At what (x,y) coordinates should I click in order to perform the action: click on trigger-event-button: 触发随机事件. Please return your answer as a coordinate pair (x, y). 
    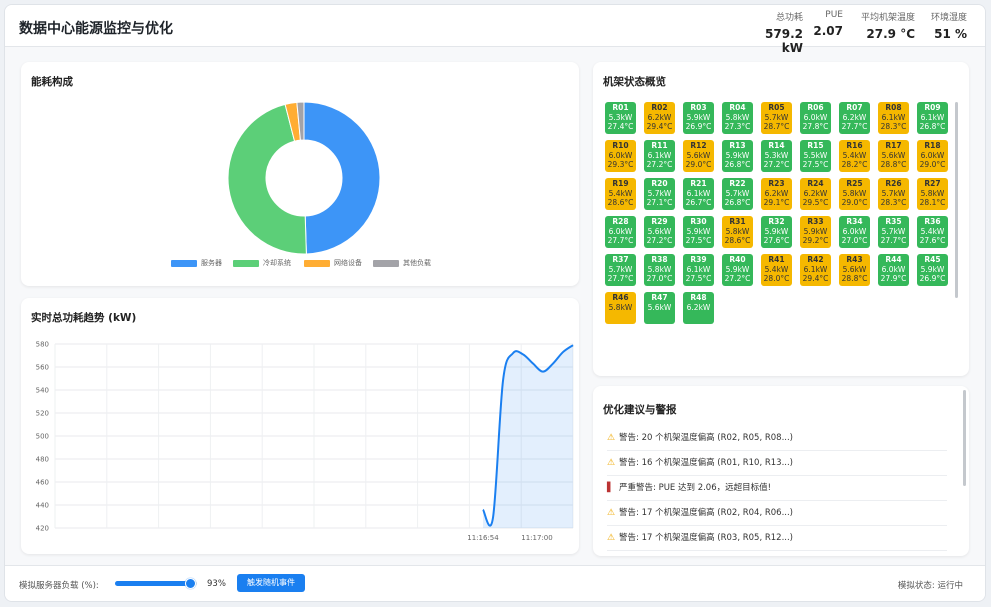
    Looking at the image, I should click on (271, 583).